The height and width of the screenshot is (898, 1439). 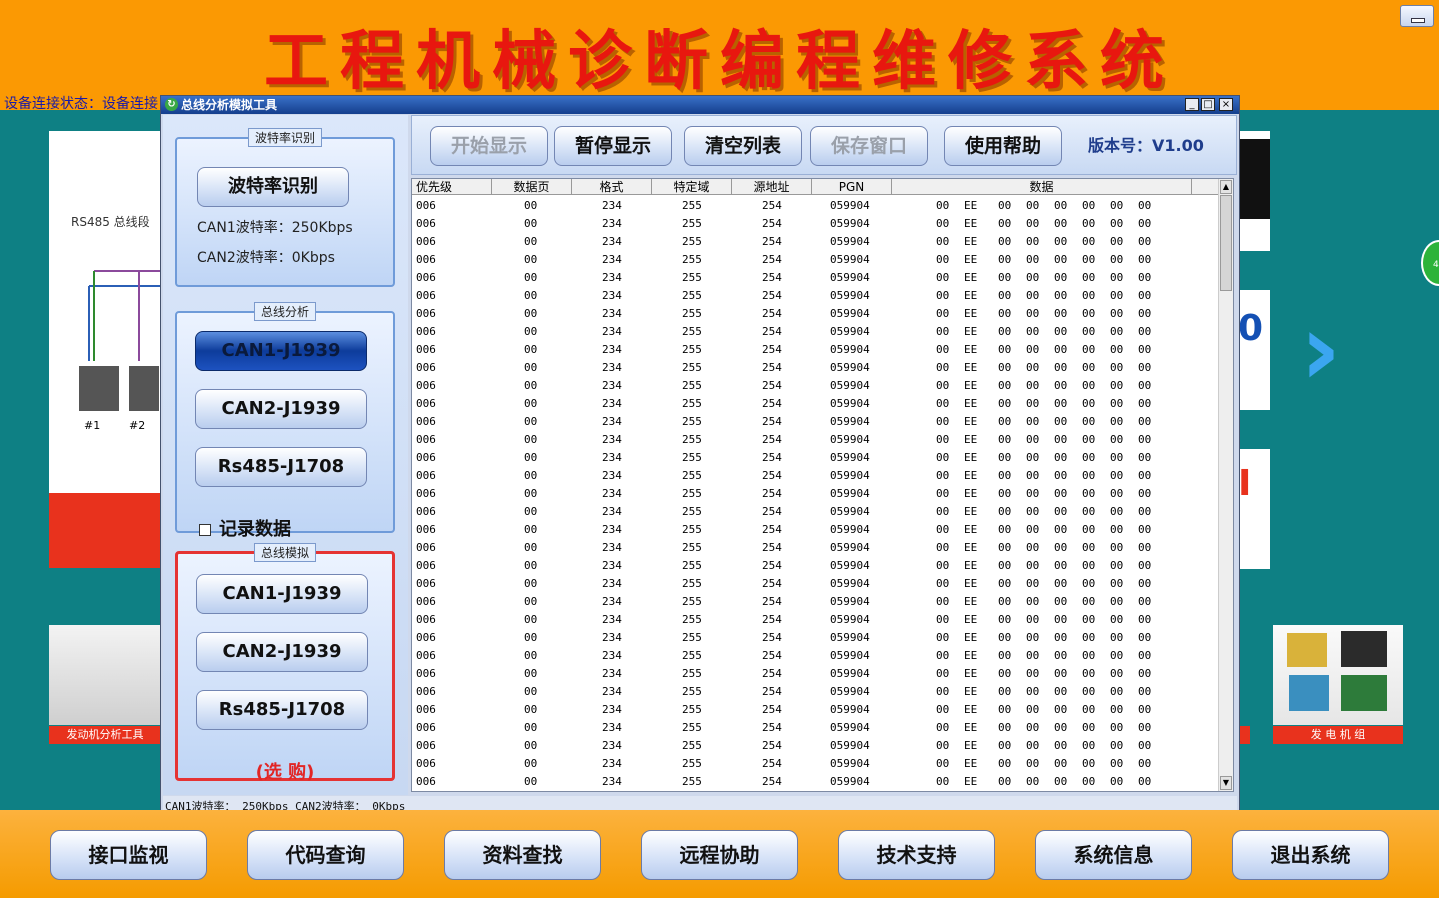 I want to click on help-button: 使用帮助, so click(x=1003, y=146).